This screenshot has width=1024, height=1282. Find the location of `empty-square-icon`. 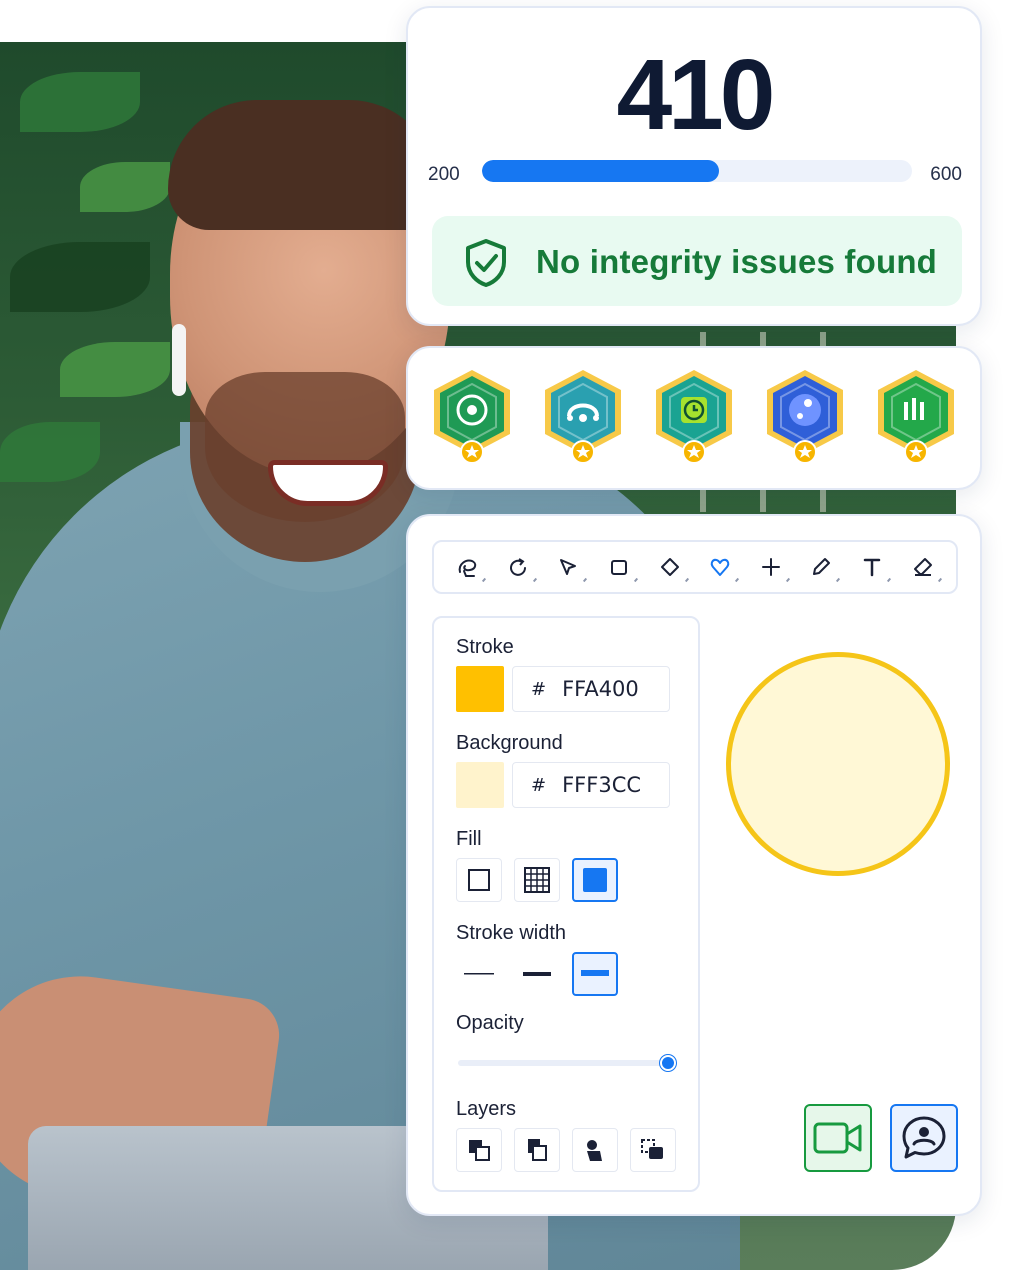

empty-square-icon is located at coordinates (479, 880).